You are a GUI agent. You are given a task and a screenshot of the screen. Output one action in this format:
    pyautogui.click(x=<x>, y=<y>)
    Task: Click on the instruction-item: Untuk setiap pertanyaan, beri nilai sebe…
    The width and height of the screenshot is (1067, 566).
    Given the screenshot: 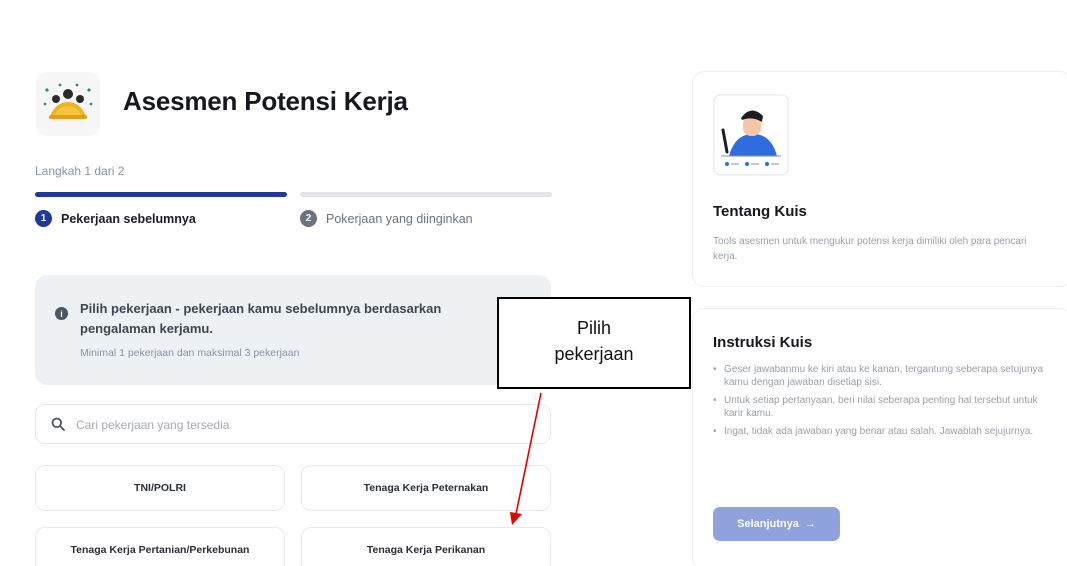 What is the action you would take?
    pyautogui.click(x=883, y=407)
    